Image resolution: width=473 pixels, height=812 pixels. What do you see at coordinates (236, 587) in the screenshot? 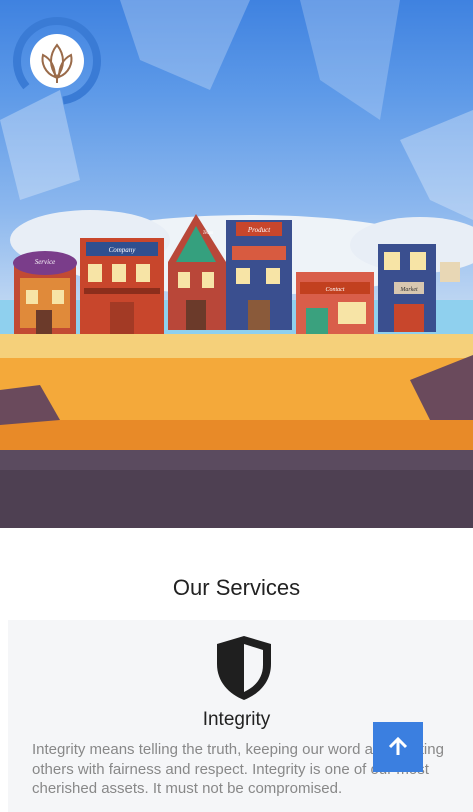
I see `services-heading: Our Services` at bounding box center [236, 587].